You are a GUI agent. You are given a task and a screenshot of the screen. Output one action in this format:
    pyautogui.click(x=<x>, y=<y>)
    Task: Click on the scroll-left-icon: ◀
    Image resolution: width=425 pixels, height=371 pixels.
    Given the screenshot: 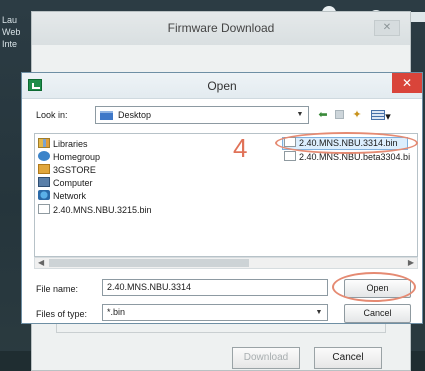 What is the action you would take?
    pyautogui.click(x=41, y=263)
    